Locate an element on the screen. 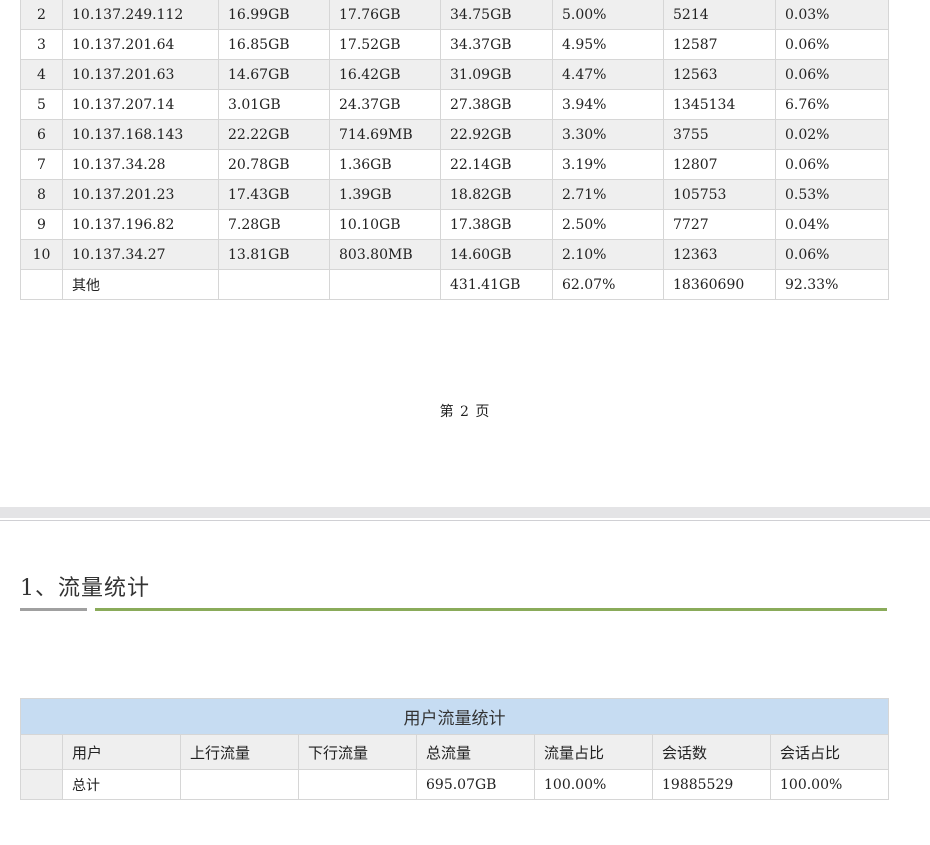 The width and height of the screenshot is (930, 845). header-session-pct: 会话占比 is located at coordinates (829, 752).